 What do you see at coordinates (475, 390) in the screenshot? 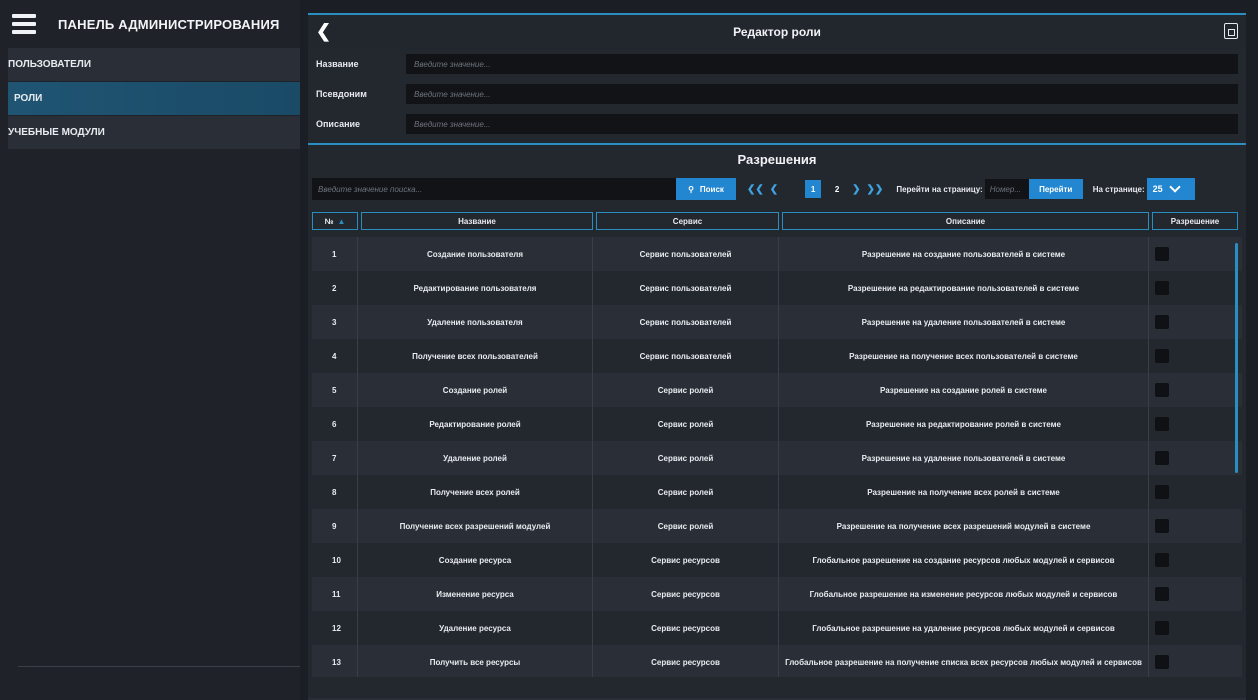
I see `row-name: Создание ролей` at bounding box center [475, 390].